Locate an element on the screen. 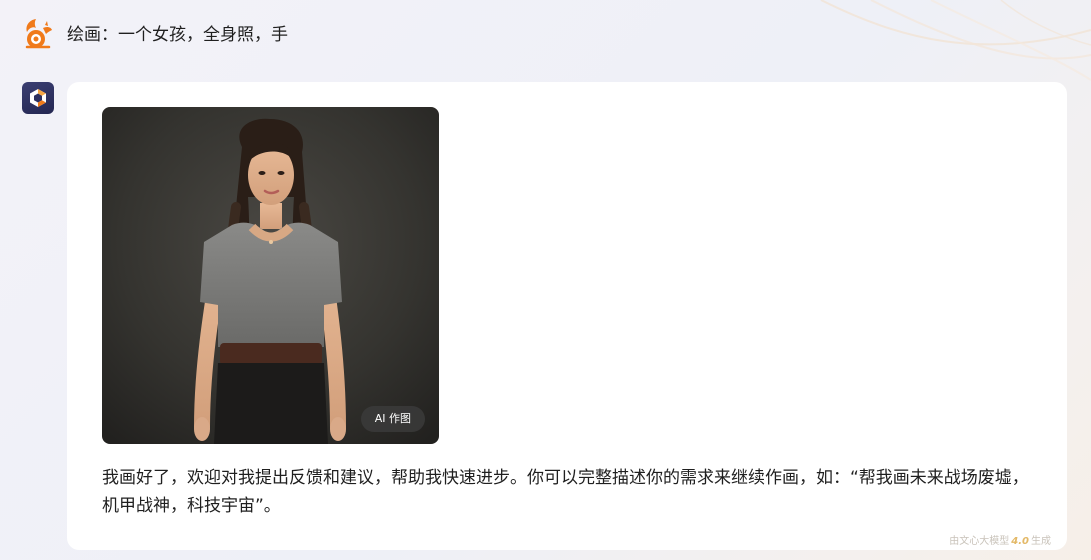  model-version: 4.0 is located at coordinates (1020, 541).